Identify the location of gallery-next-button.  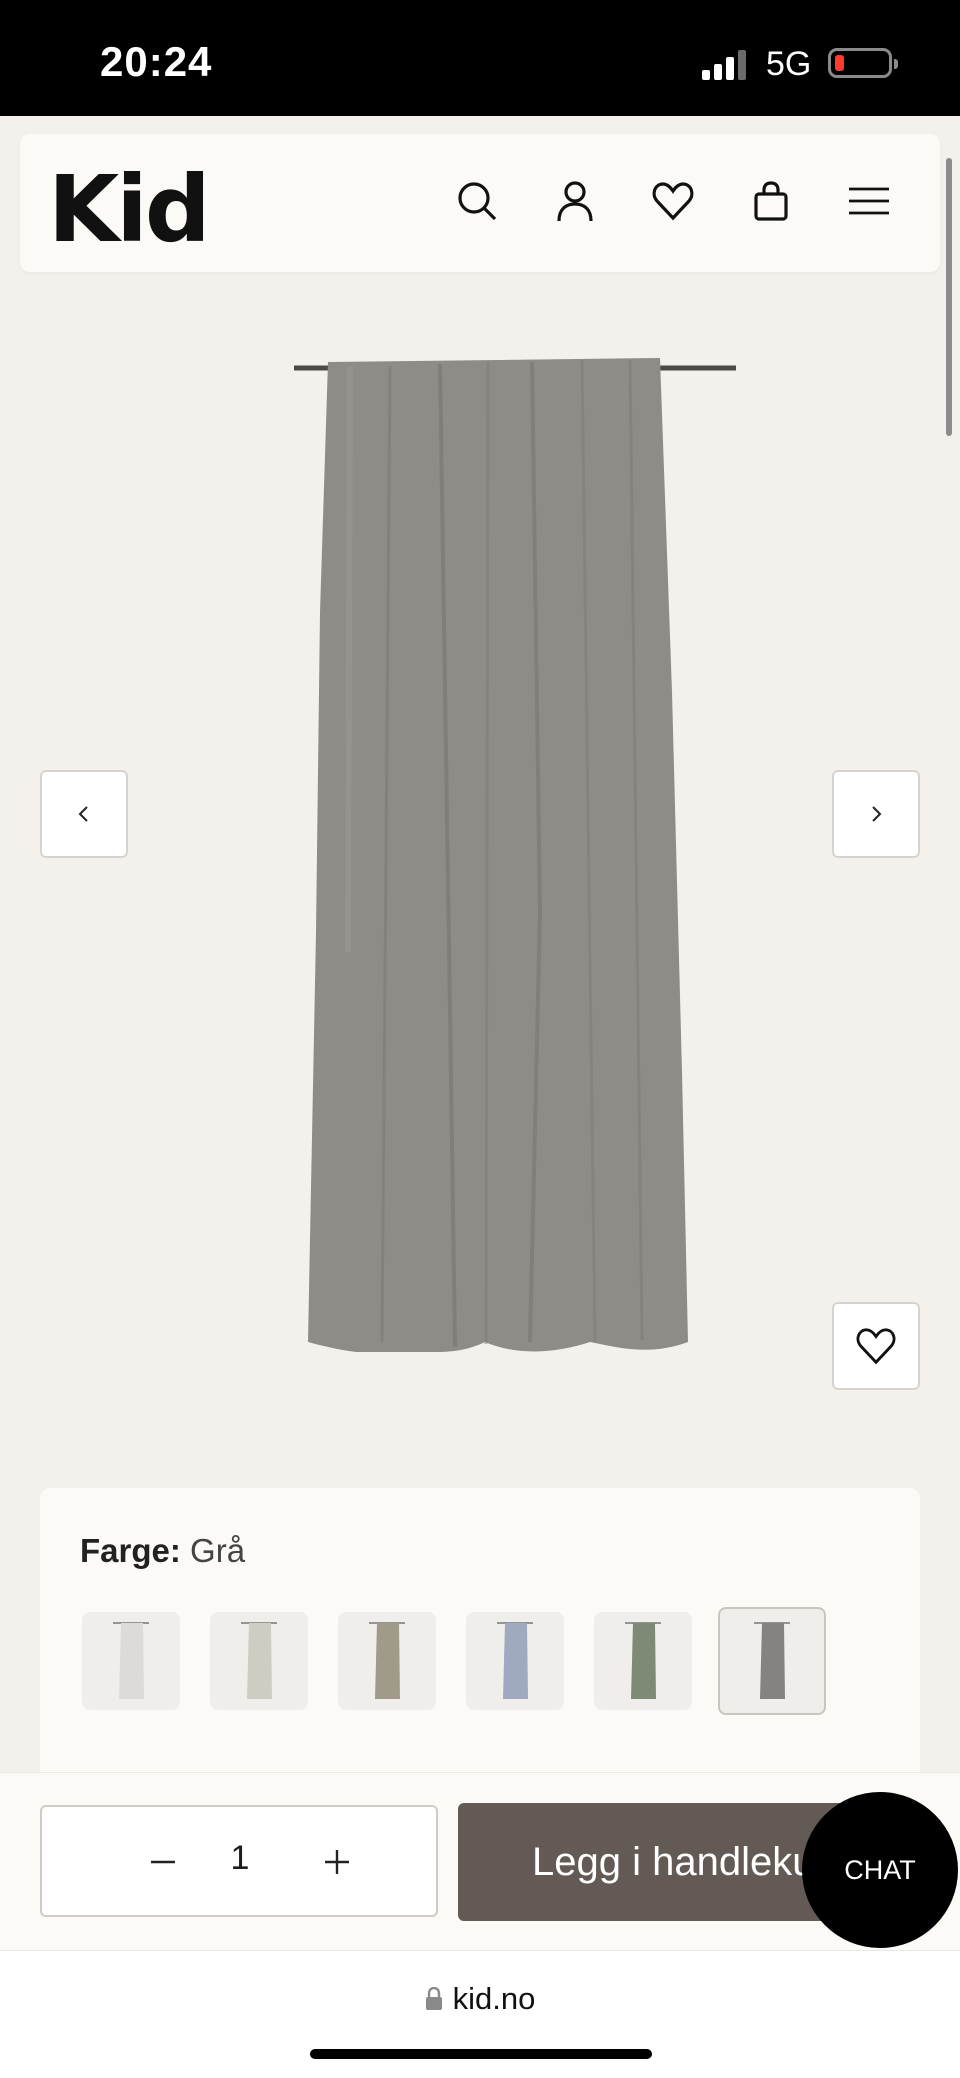
(876, 814).